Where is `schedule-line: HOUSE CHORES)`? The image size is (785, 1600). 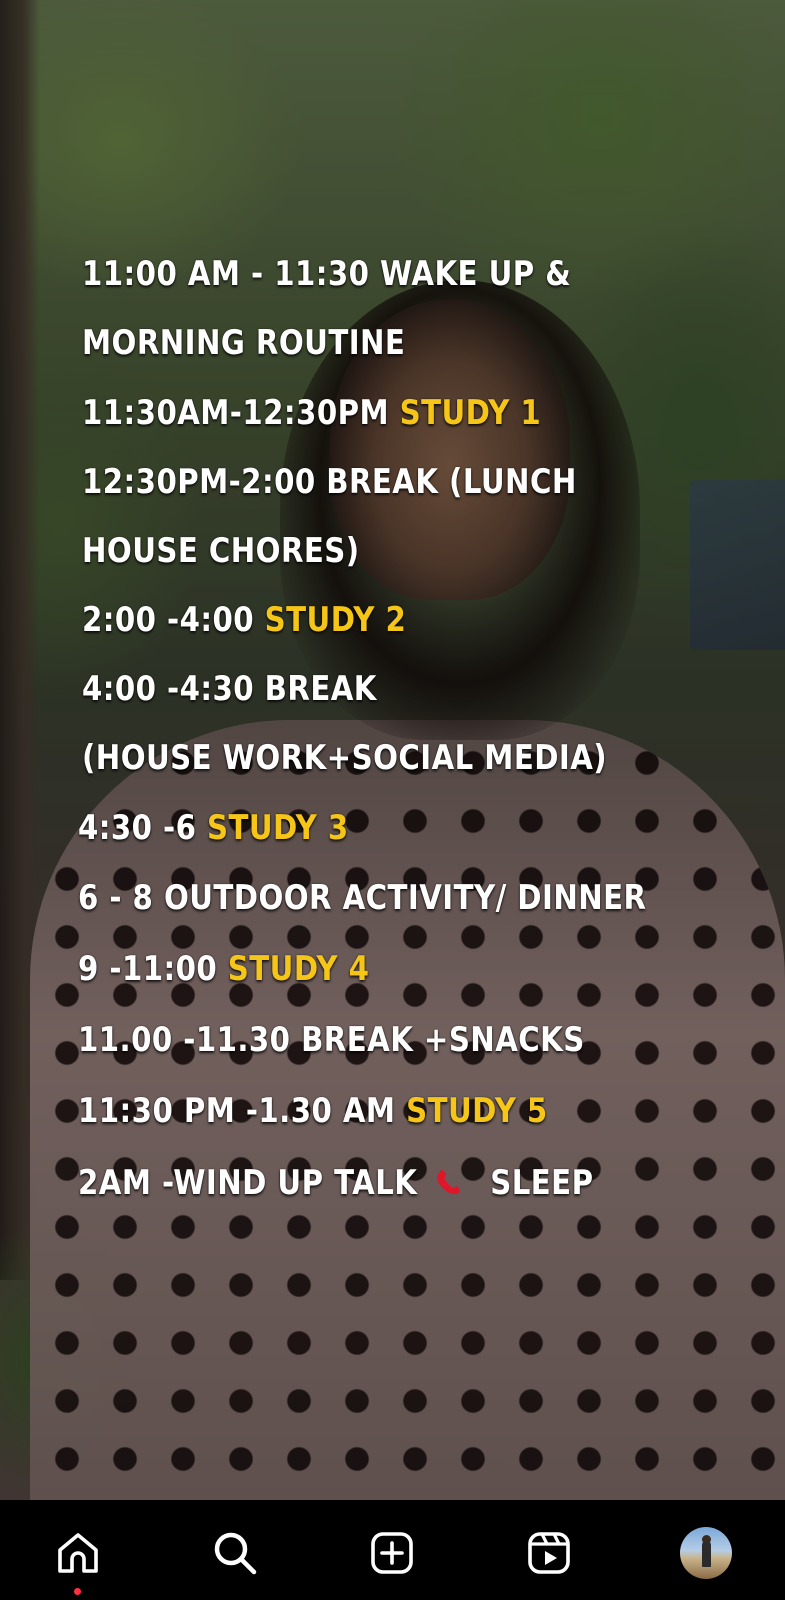 schedule-line: HOUSE CHORES) is located at coordinates (221, 551).